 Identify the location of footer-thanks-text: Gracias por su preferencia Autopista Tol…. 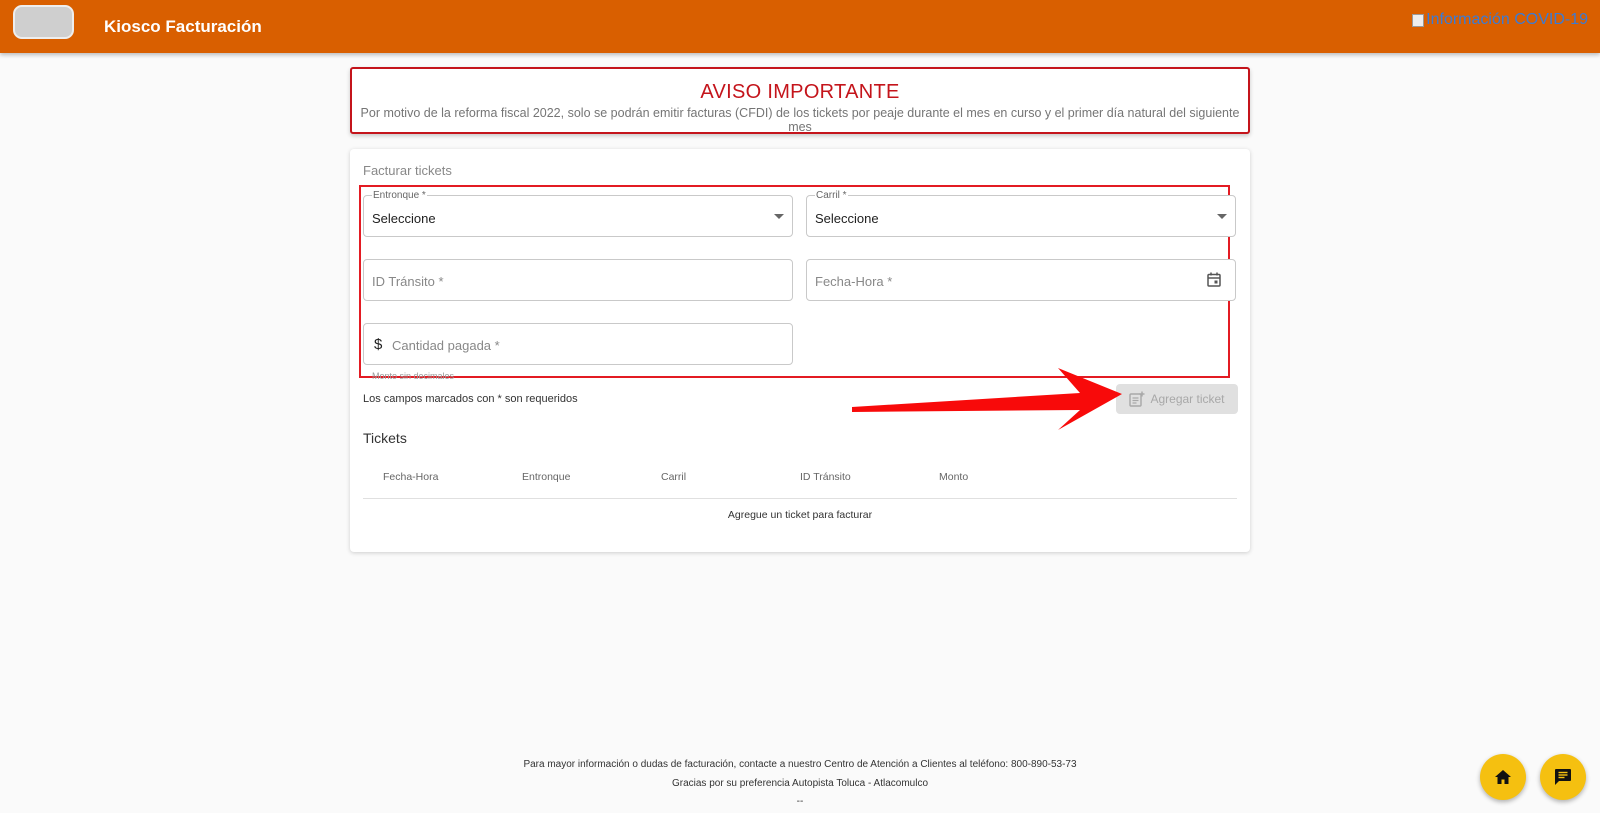
(800, 783).